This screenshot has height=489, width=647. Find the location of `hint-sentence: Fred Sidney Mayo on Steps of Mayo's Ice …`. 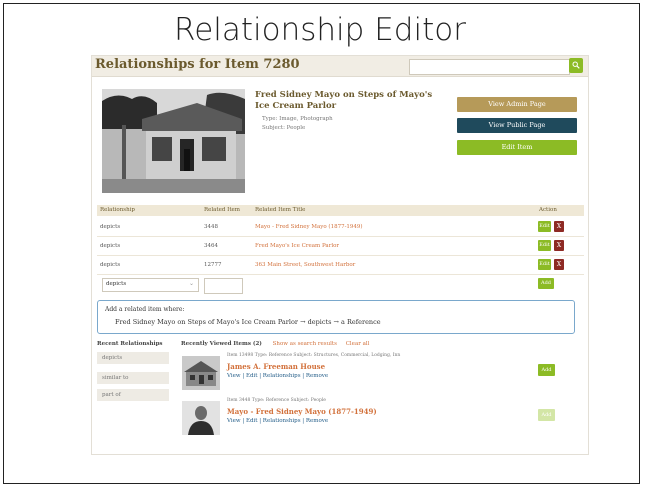

hint-sentence: Fred Sidney Mayo on Steps of Mayo's Ice … is located at coordinates (248, 322).